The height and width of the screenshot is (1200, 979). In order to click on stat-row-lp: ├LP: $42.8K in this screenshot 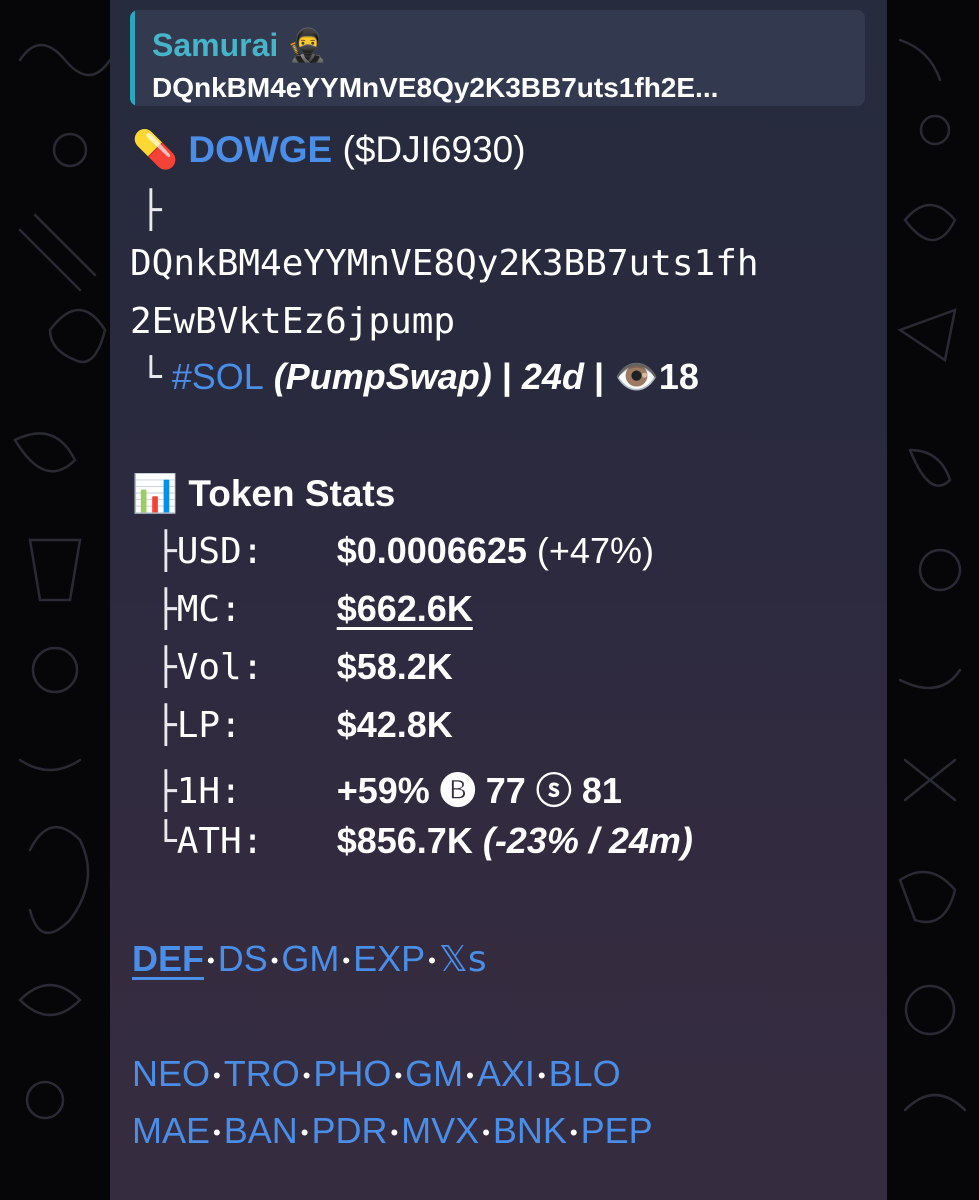, I will do `click(304, 725)`.